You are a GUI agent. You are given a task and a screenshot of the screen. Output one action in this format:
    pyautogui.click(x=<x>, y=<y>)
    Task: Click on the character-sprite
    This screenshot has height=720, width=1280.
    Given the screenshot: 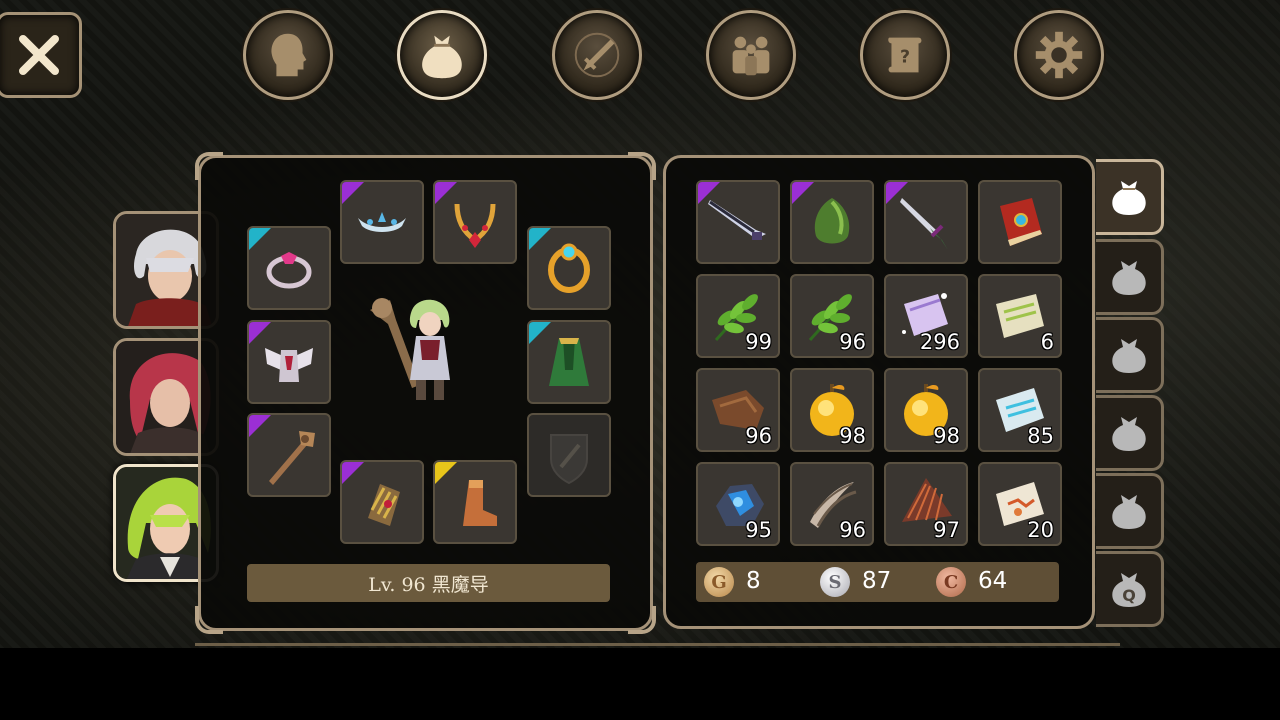 What is the action you would take?
    pyautogui.click(x=410, y=349)
    